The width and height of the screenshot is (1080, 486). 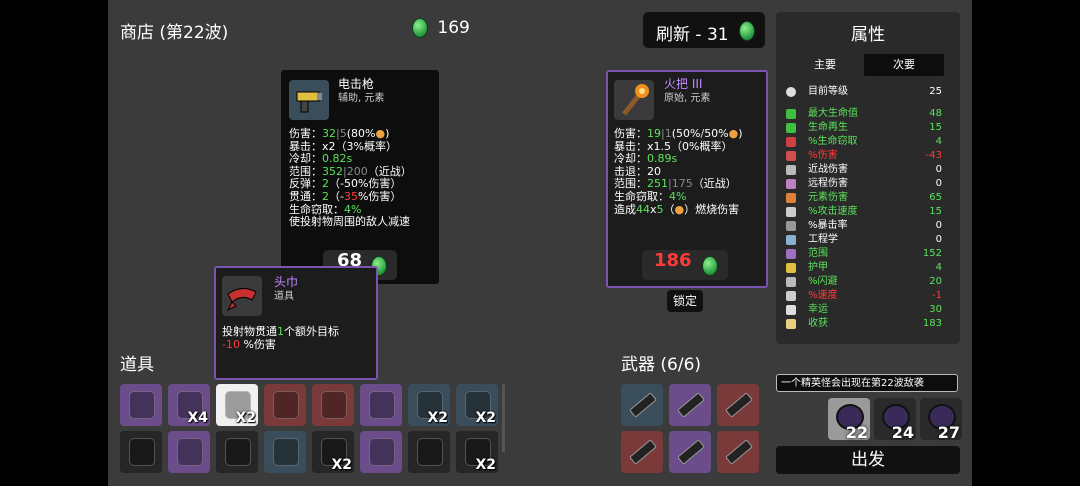 What do you see at coordinates (685, 301) in the screenshot?
I see `lock-button-torch: 锁定` at bounding box center [685, 301].